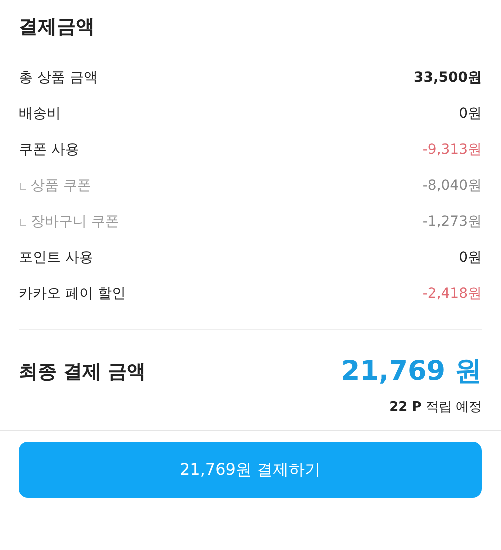  What do you see at coordinates (411, 371) in the screenshot?
I see `total-amount: 21,769 원` at bounding box center [411, 371].